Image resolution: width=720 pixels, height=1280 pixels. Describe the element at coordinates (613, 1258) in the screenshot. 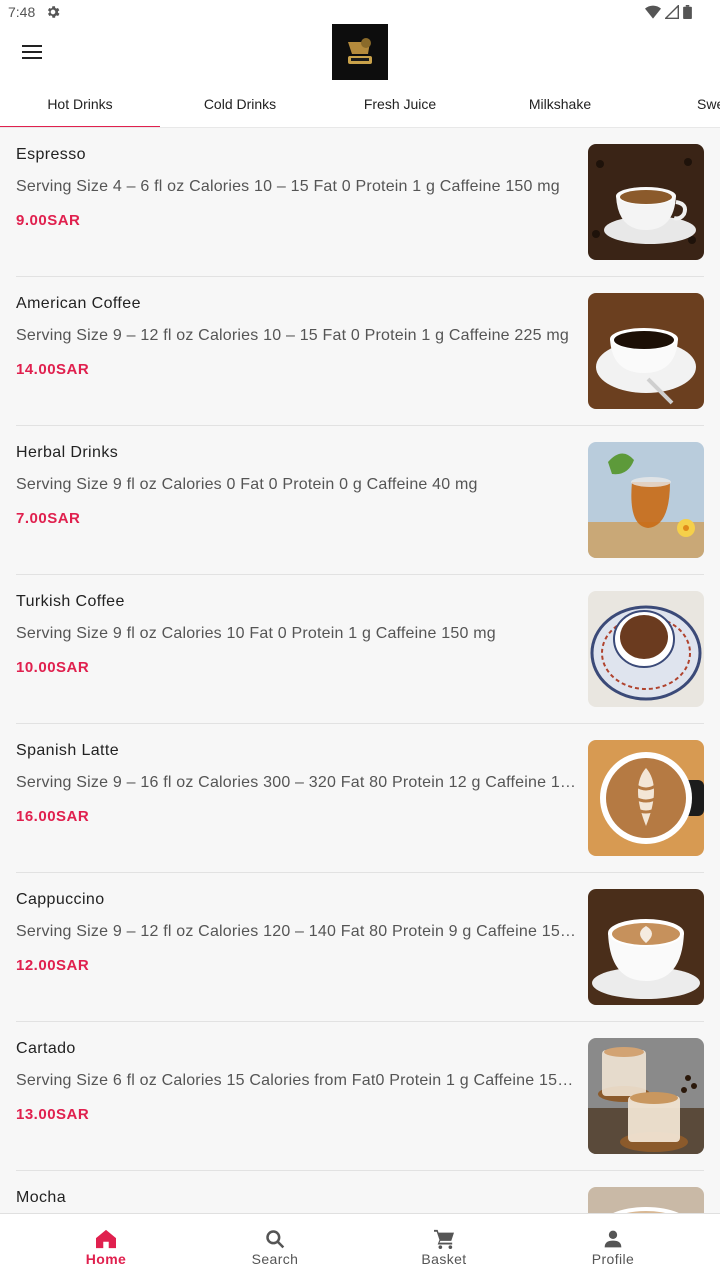

I see `nav-profile-label: Profile` at that location.